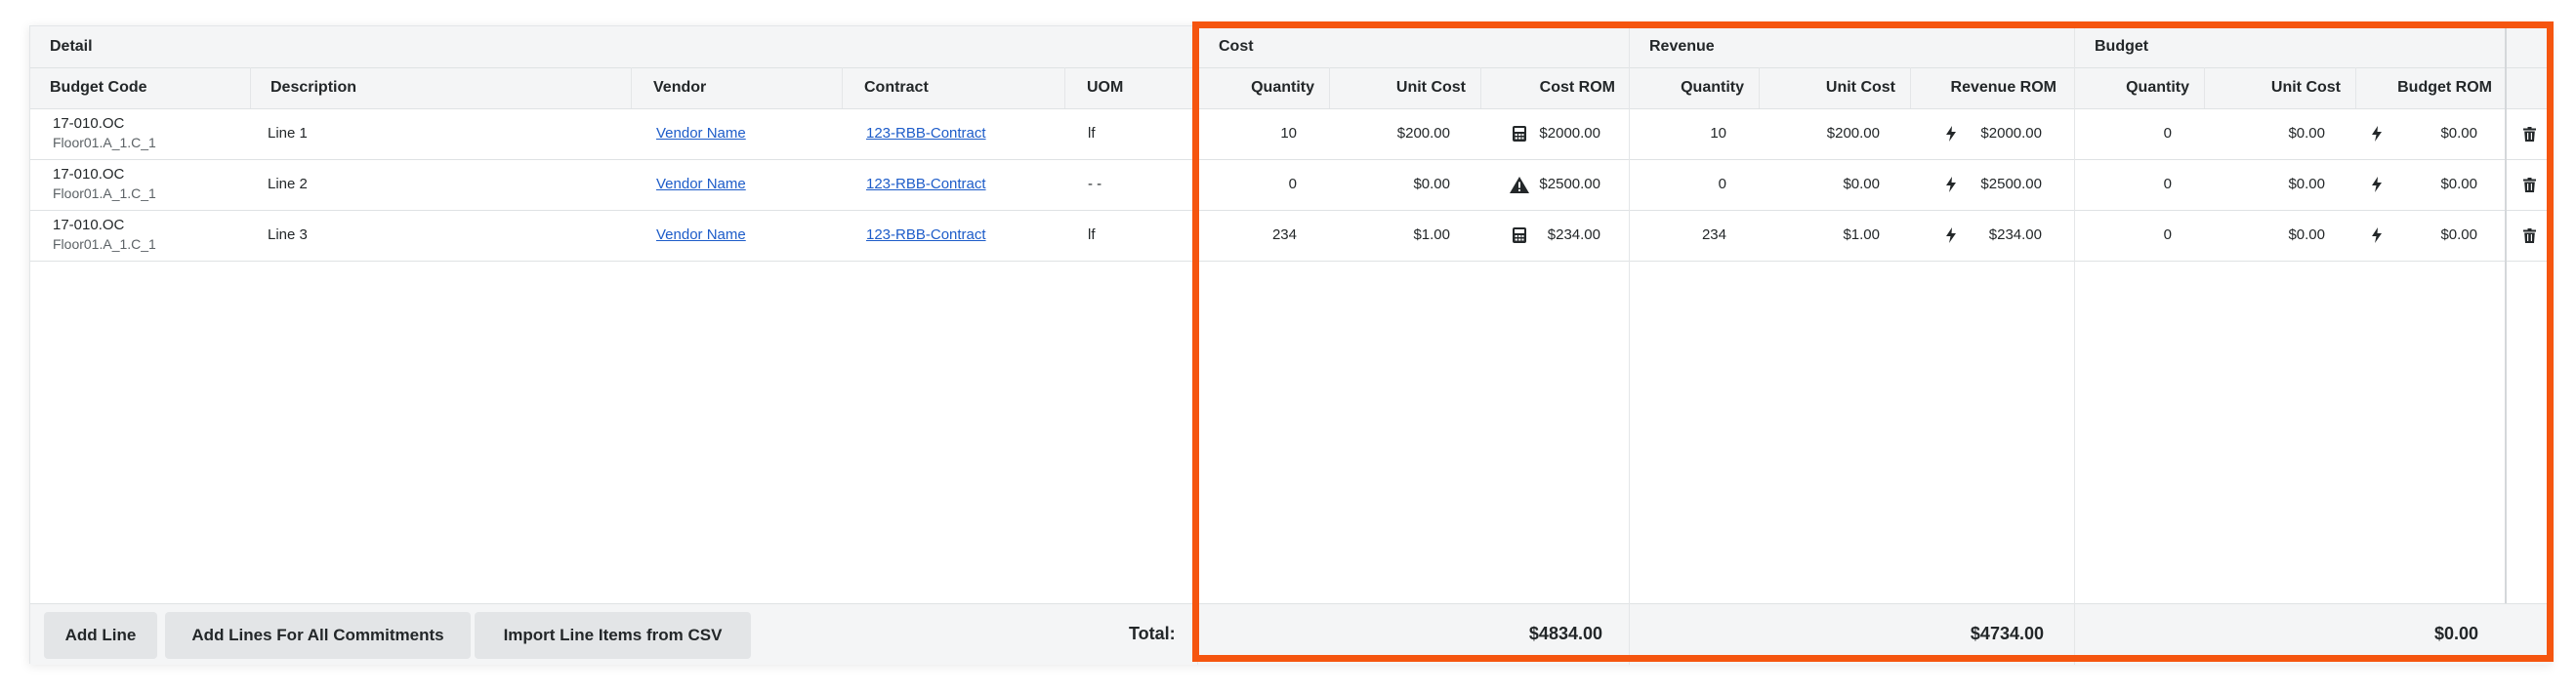  What do you see at coordinates (2455, 633) in the screenshot?
I see `budget-total: $0.00` at bounding box center [2455, 633].